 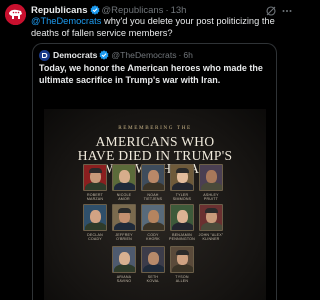 I want to click on service-member-name: SETH KOVAL, so click(x=153, y=279).